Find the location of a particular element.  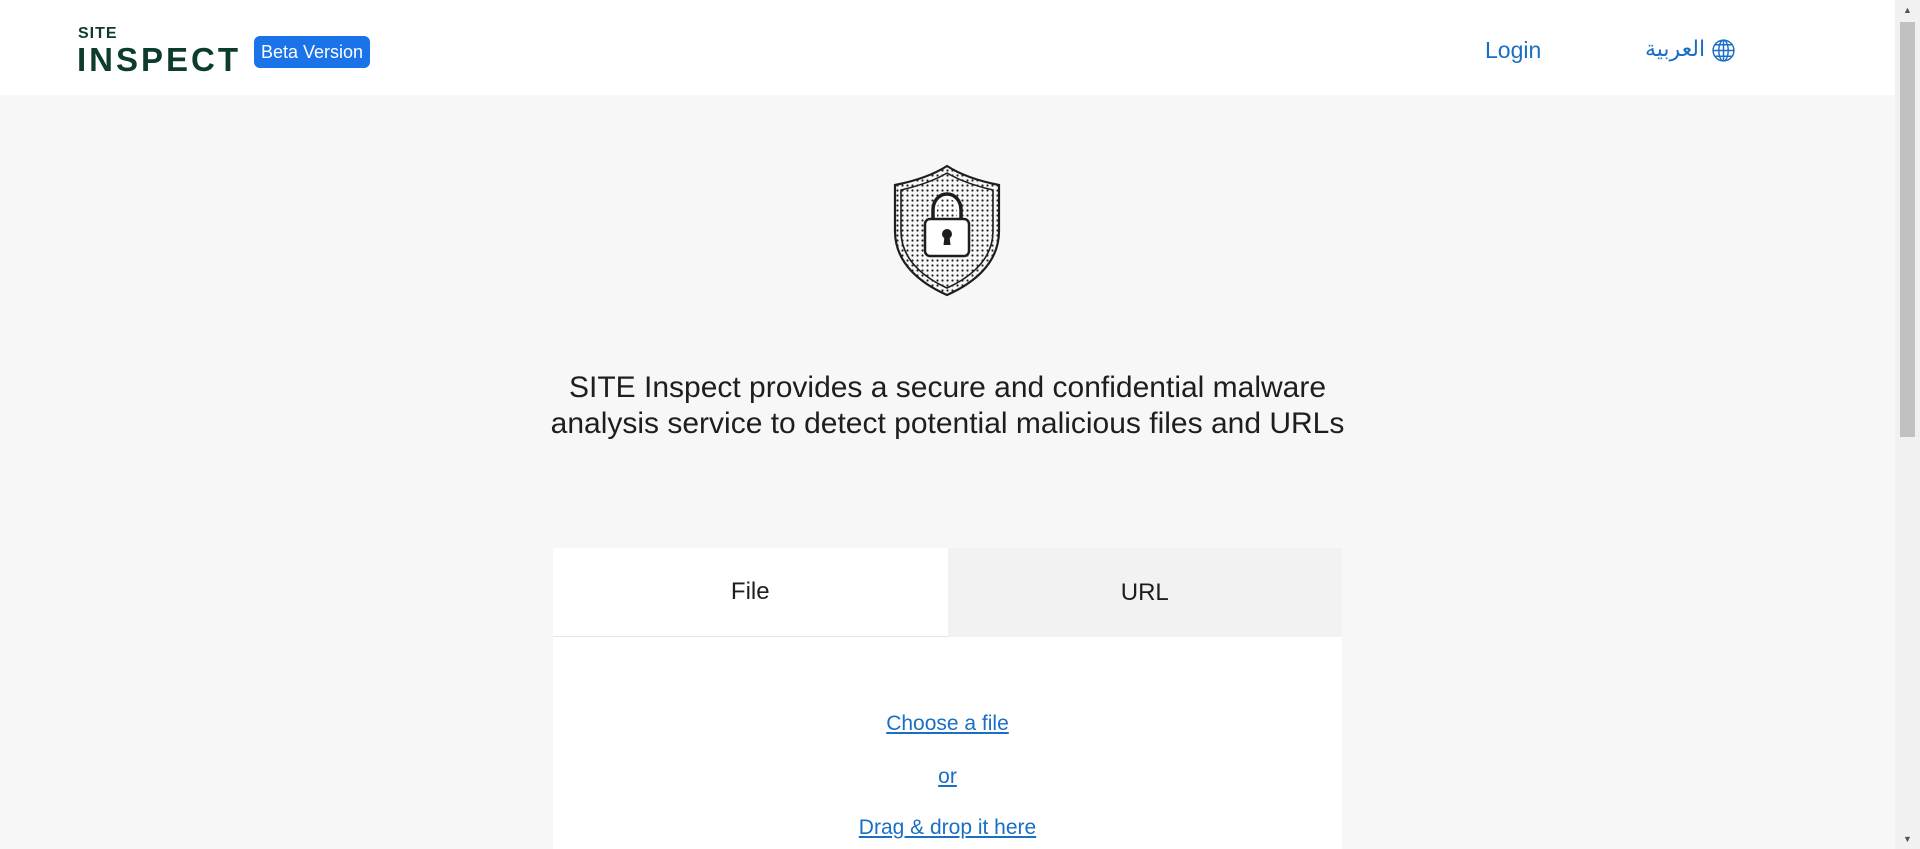

top-header: SITE INSPECT Beta Version Login العربية is located at coordinates (947, 47).